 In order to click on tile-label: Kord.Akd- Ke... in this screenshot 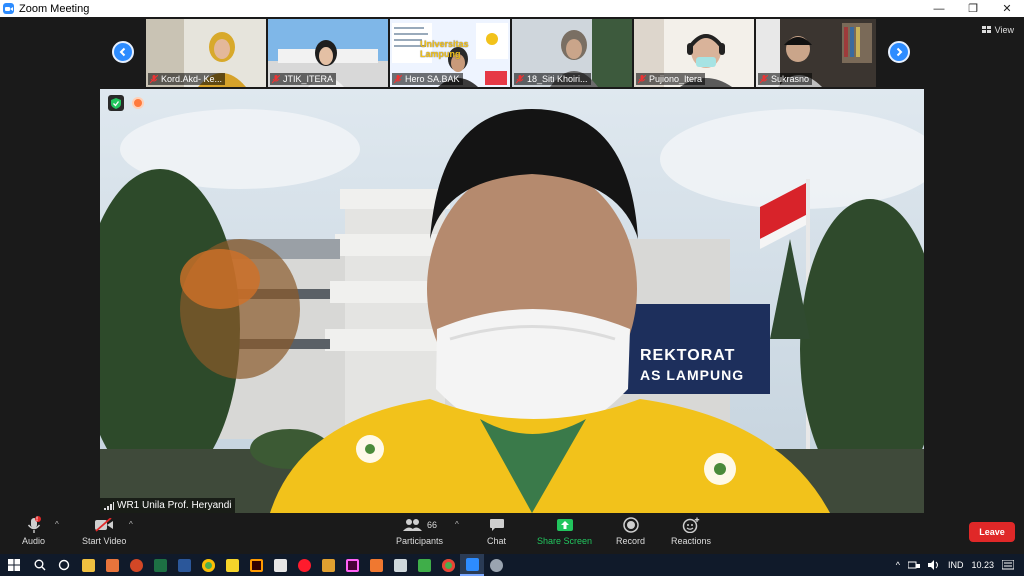, I will do `click(187, 79)`.